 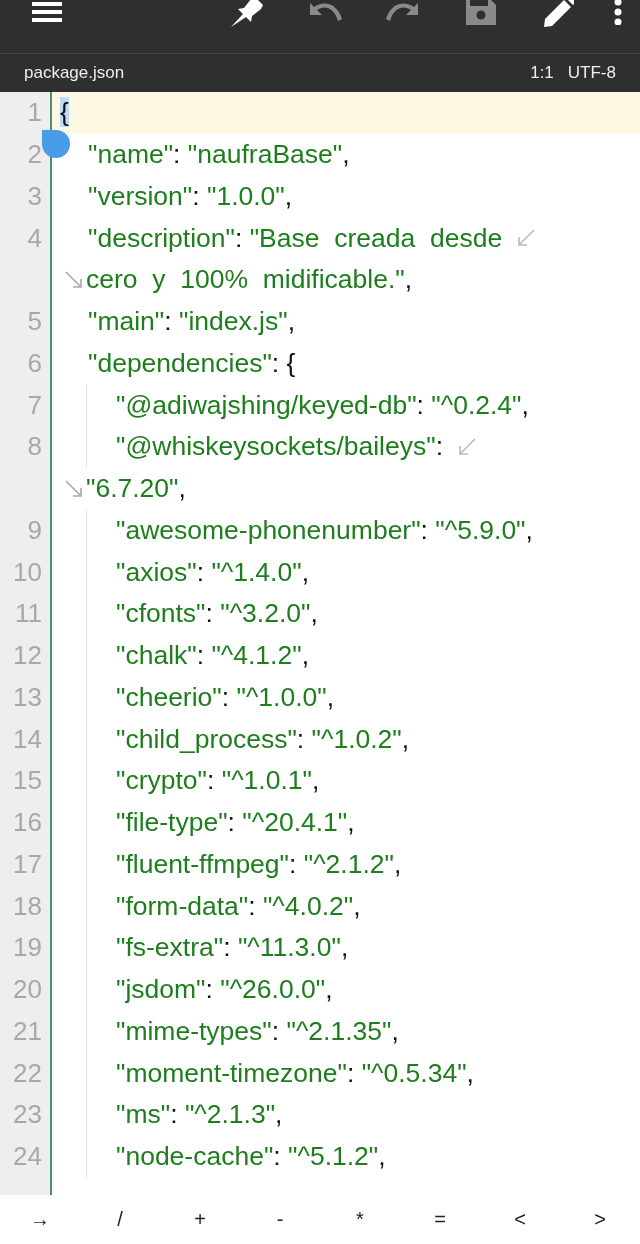 What do you see at coordinates (192, 363) in the screenshot?
I see `code-line: "dependencies": {` at bounding box center [192, 363].